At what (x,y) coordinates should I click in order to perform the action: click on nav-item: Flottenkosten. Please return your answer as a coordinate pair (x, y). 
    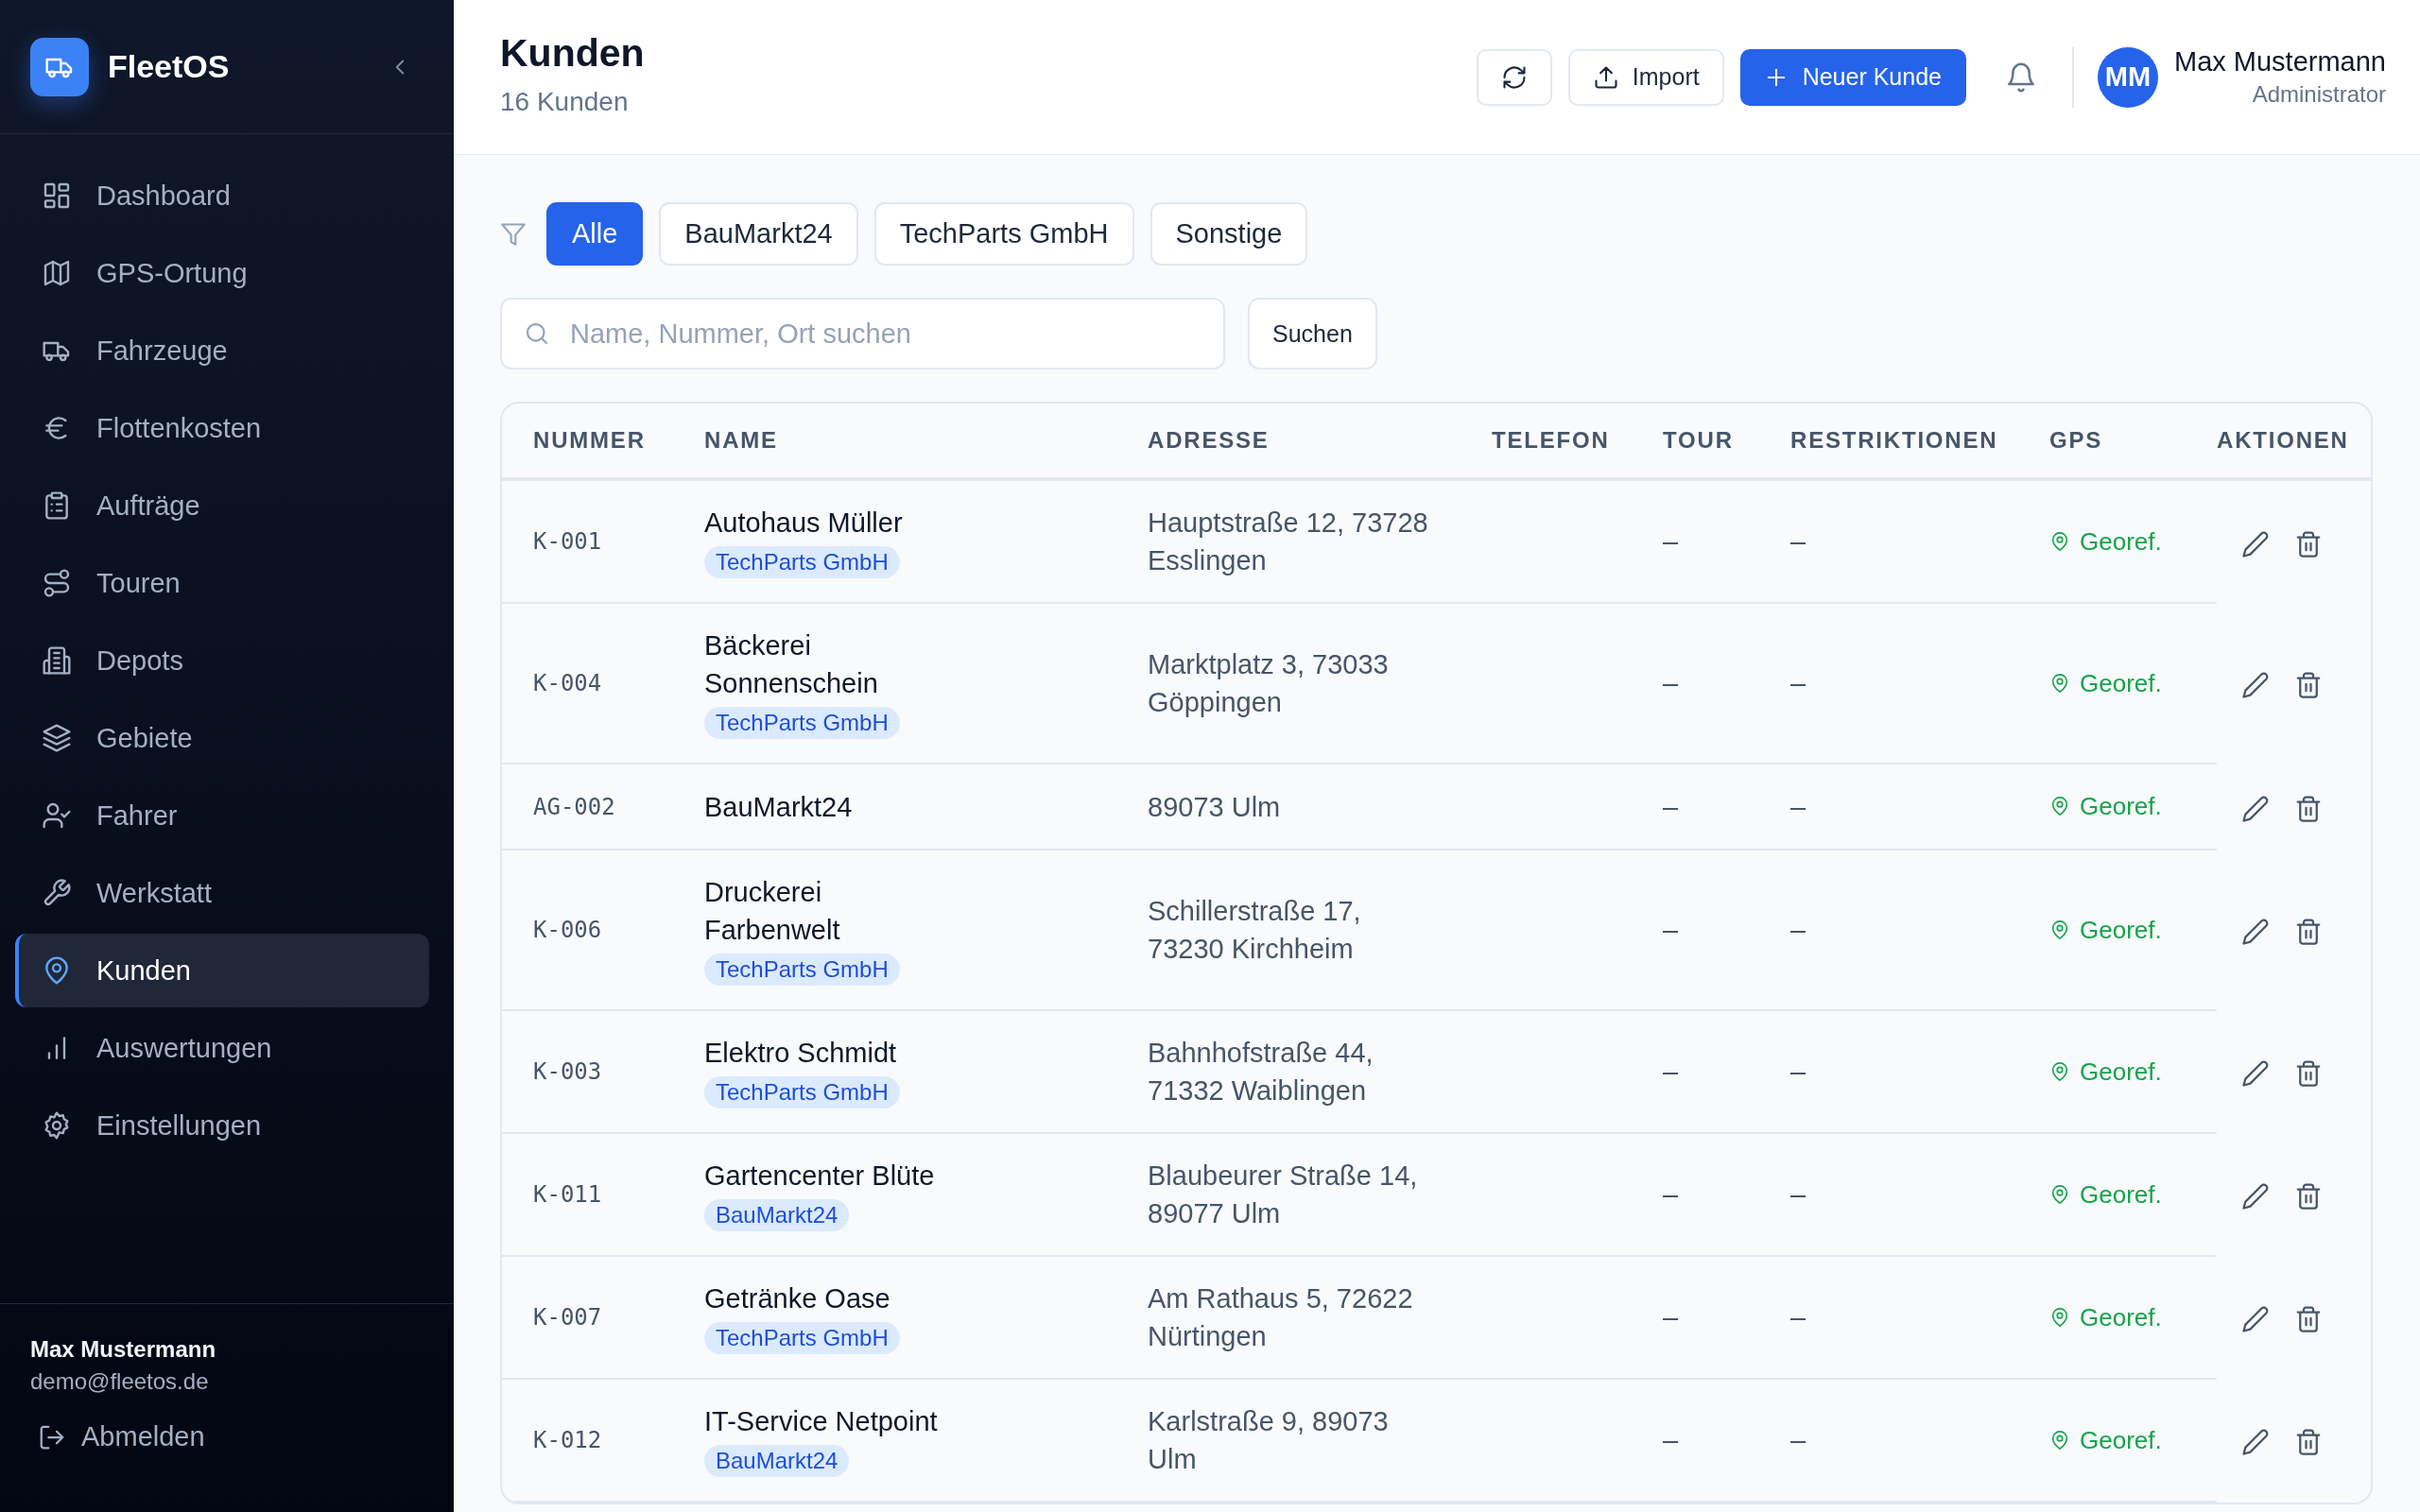
    Looking at the image, I should click on (222, 428).